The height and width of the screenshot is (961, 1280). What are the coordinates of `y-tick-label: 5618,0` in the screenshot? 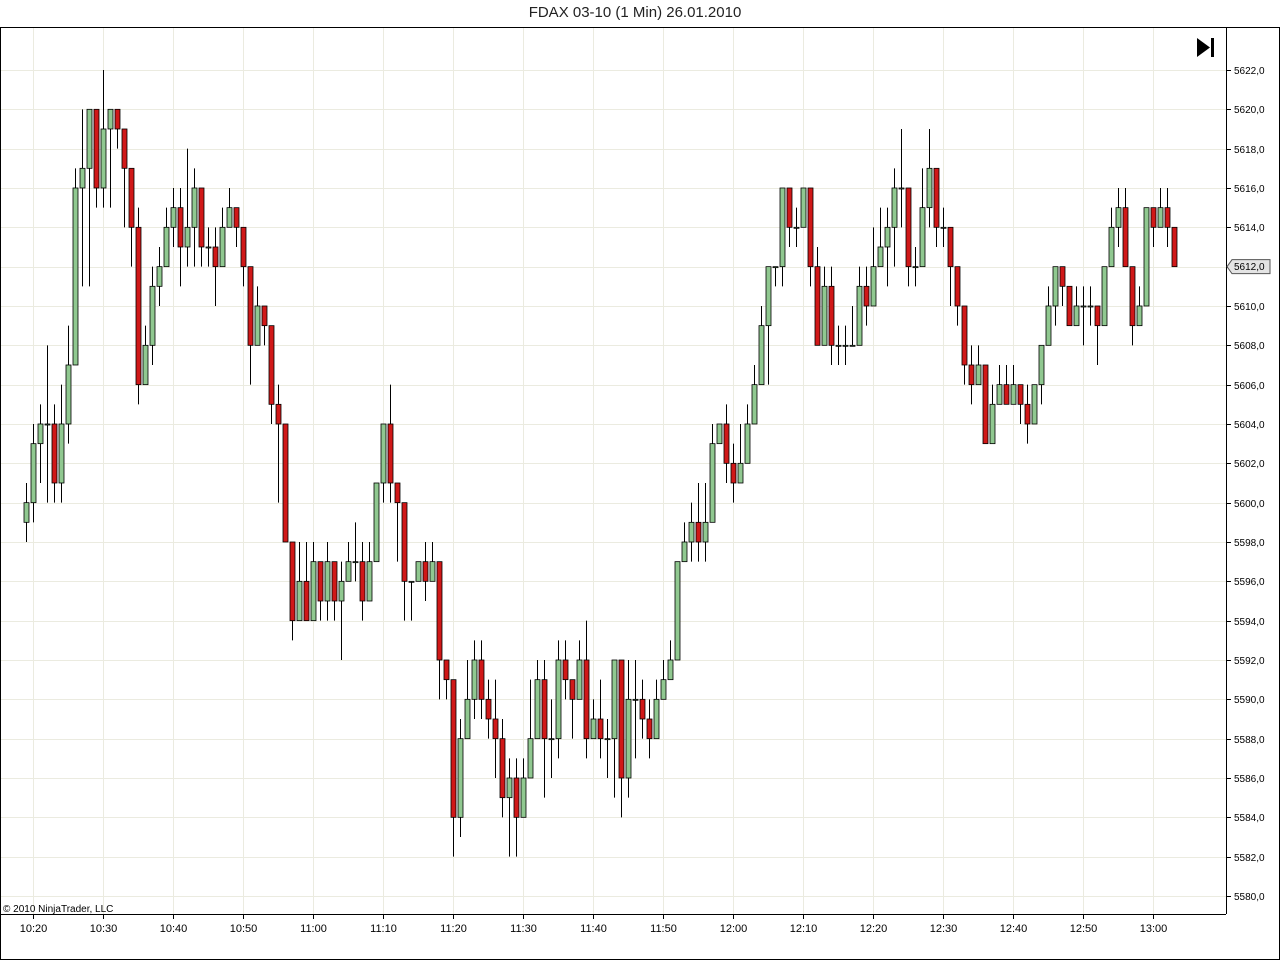 It's located at (1249, 150).